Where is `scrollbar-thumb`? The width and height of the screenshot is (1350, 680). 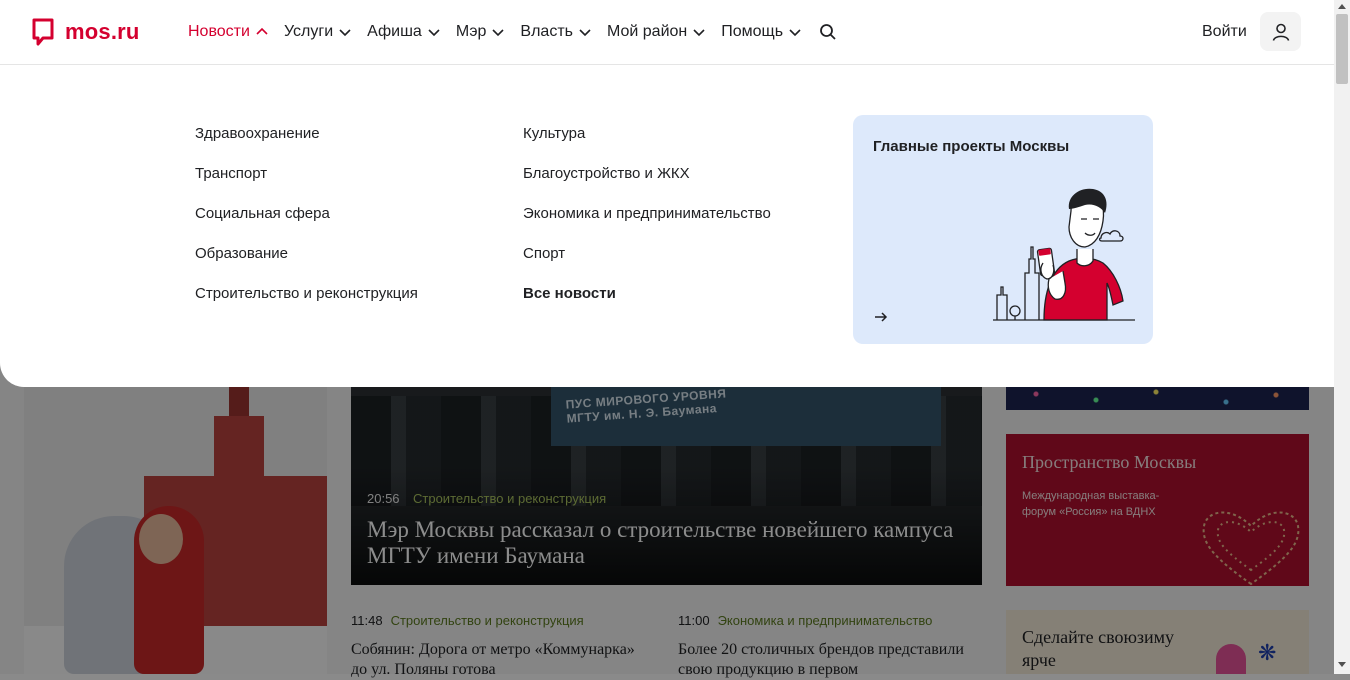
scrollbar-thumb is located at coordinates (1342, 49).